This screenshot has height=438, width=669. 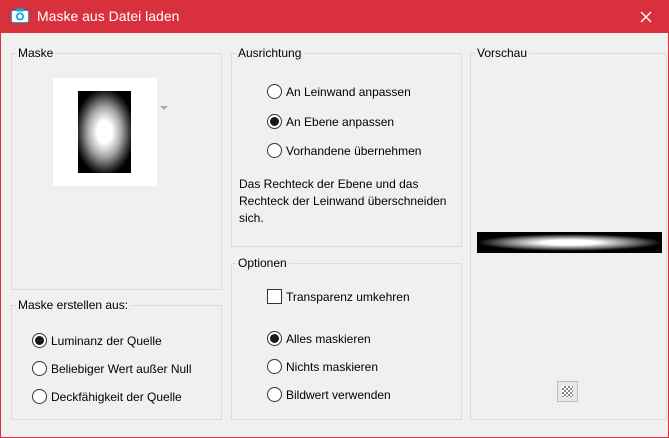 I want to click on close-icon, so click(x=646, y=16).